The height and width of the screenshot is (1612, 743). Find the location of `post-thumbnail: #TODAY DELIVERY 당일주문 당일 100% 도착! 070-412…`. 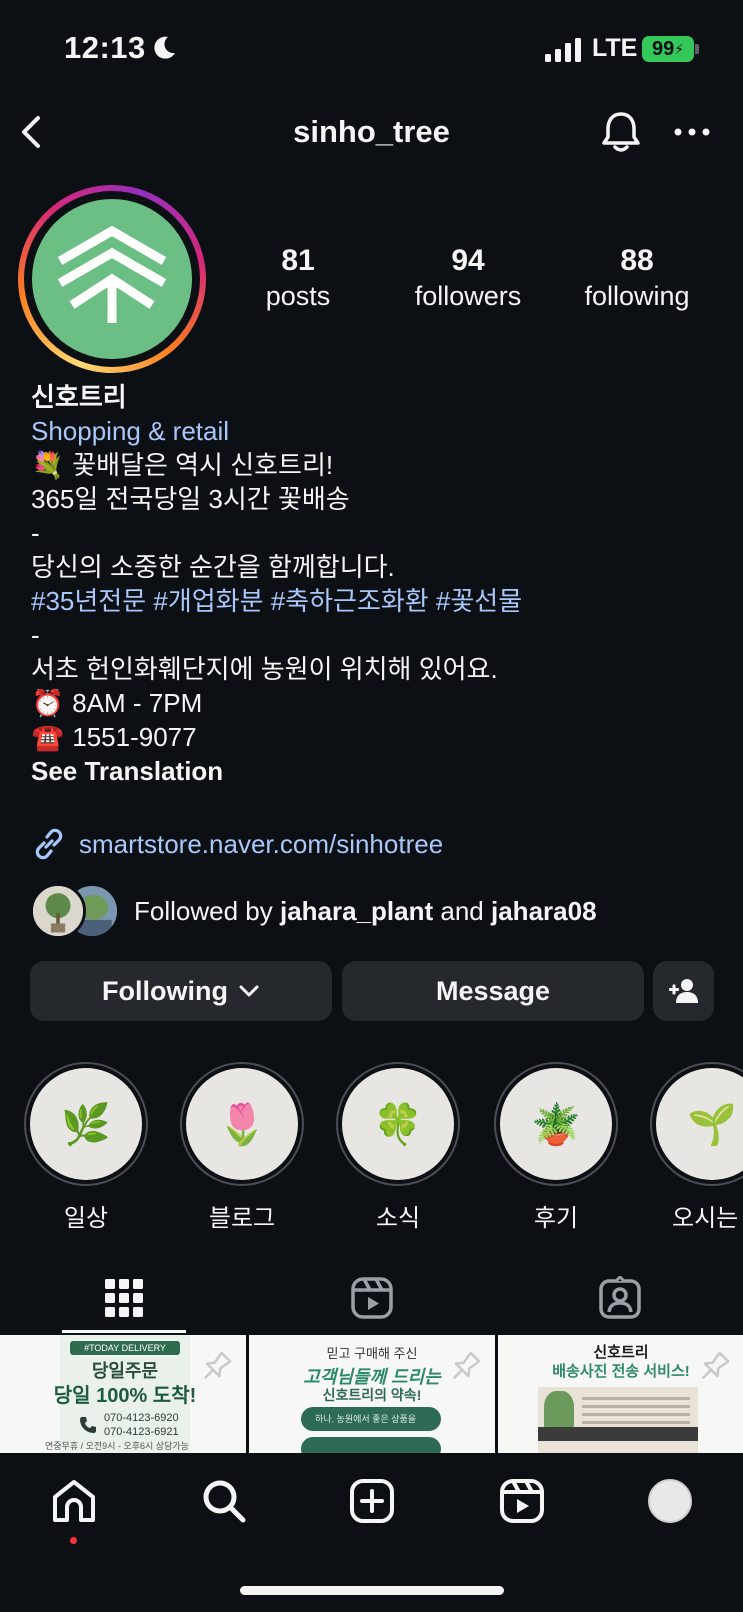

post-thumbnail: #TODAY DELIVERY 당일주문 당일 100% 도착! 070-412… is located at coordinates (123, 1394).